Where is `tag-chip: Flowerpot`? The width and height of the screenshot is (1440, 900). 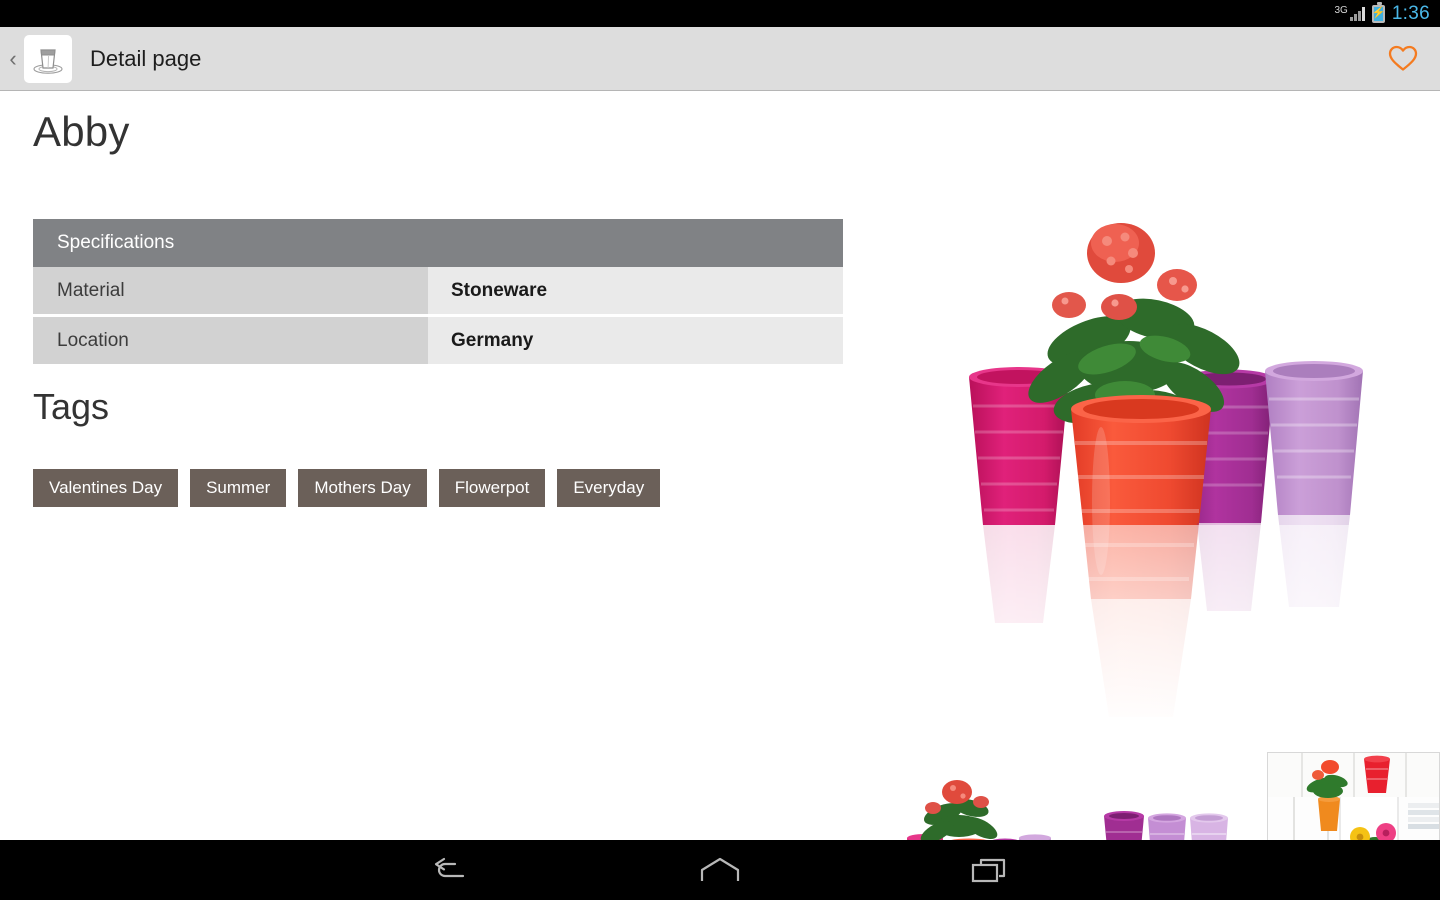 tag-chip: Flowerpot is located at coordinates (492, 488).